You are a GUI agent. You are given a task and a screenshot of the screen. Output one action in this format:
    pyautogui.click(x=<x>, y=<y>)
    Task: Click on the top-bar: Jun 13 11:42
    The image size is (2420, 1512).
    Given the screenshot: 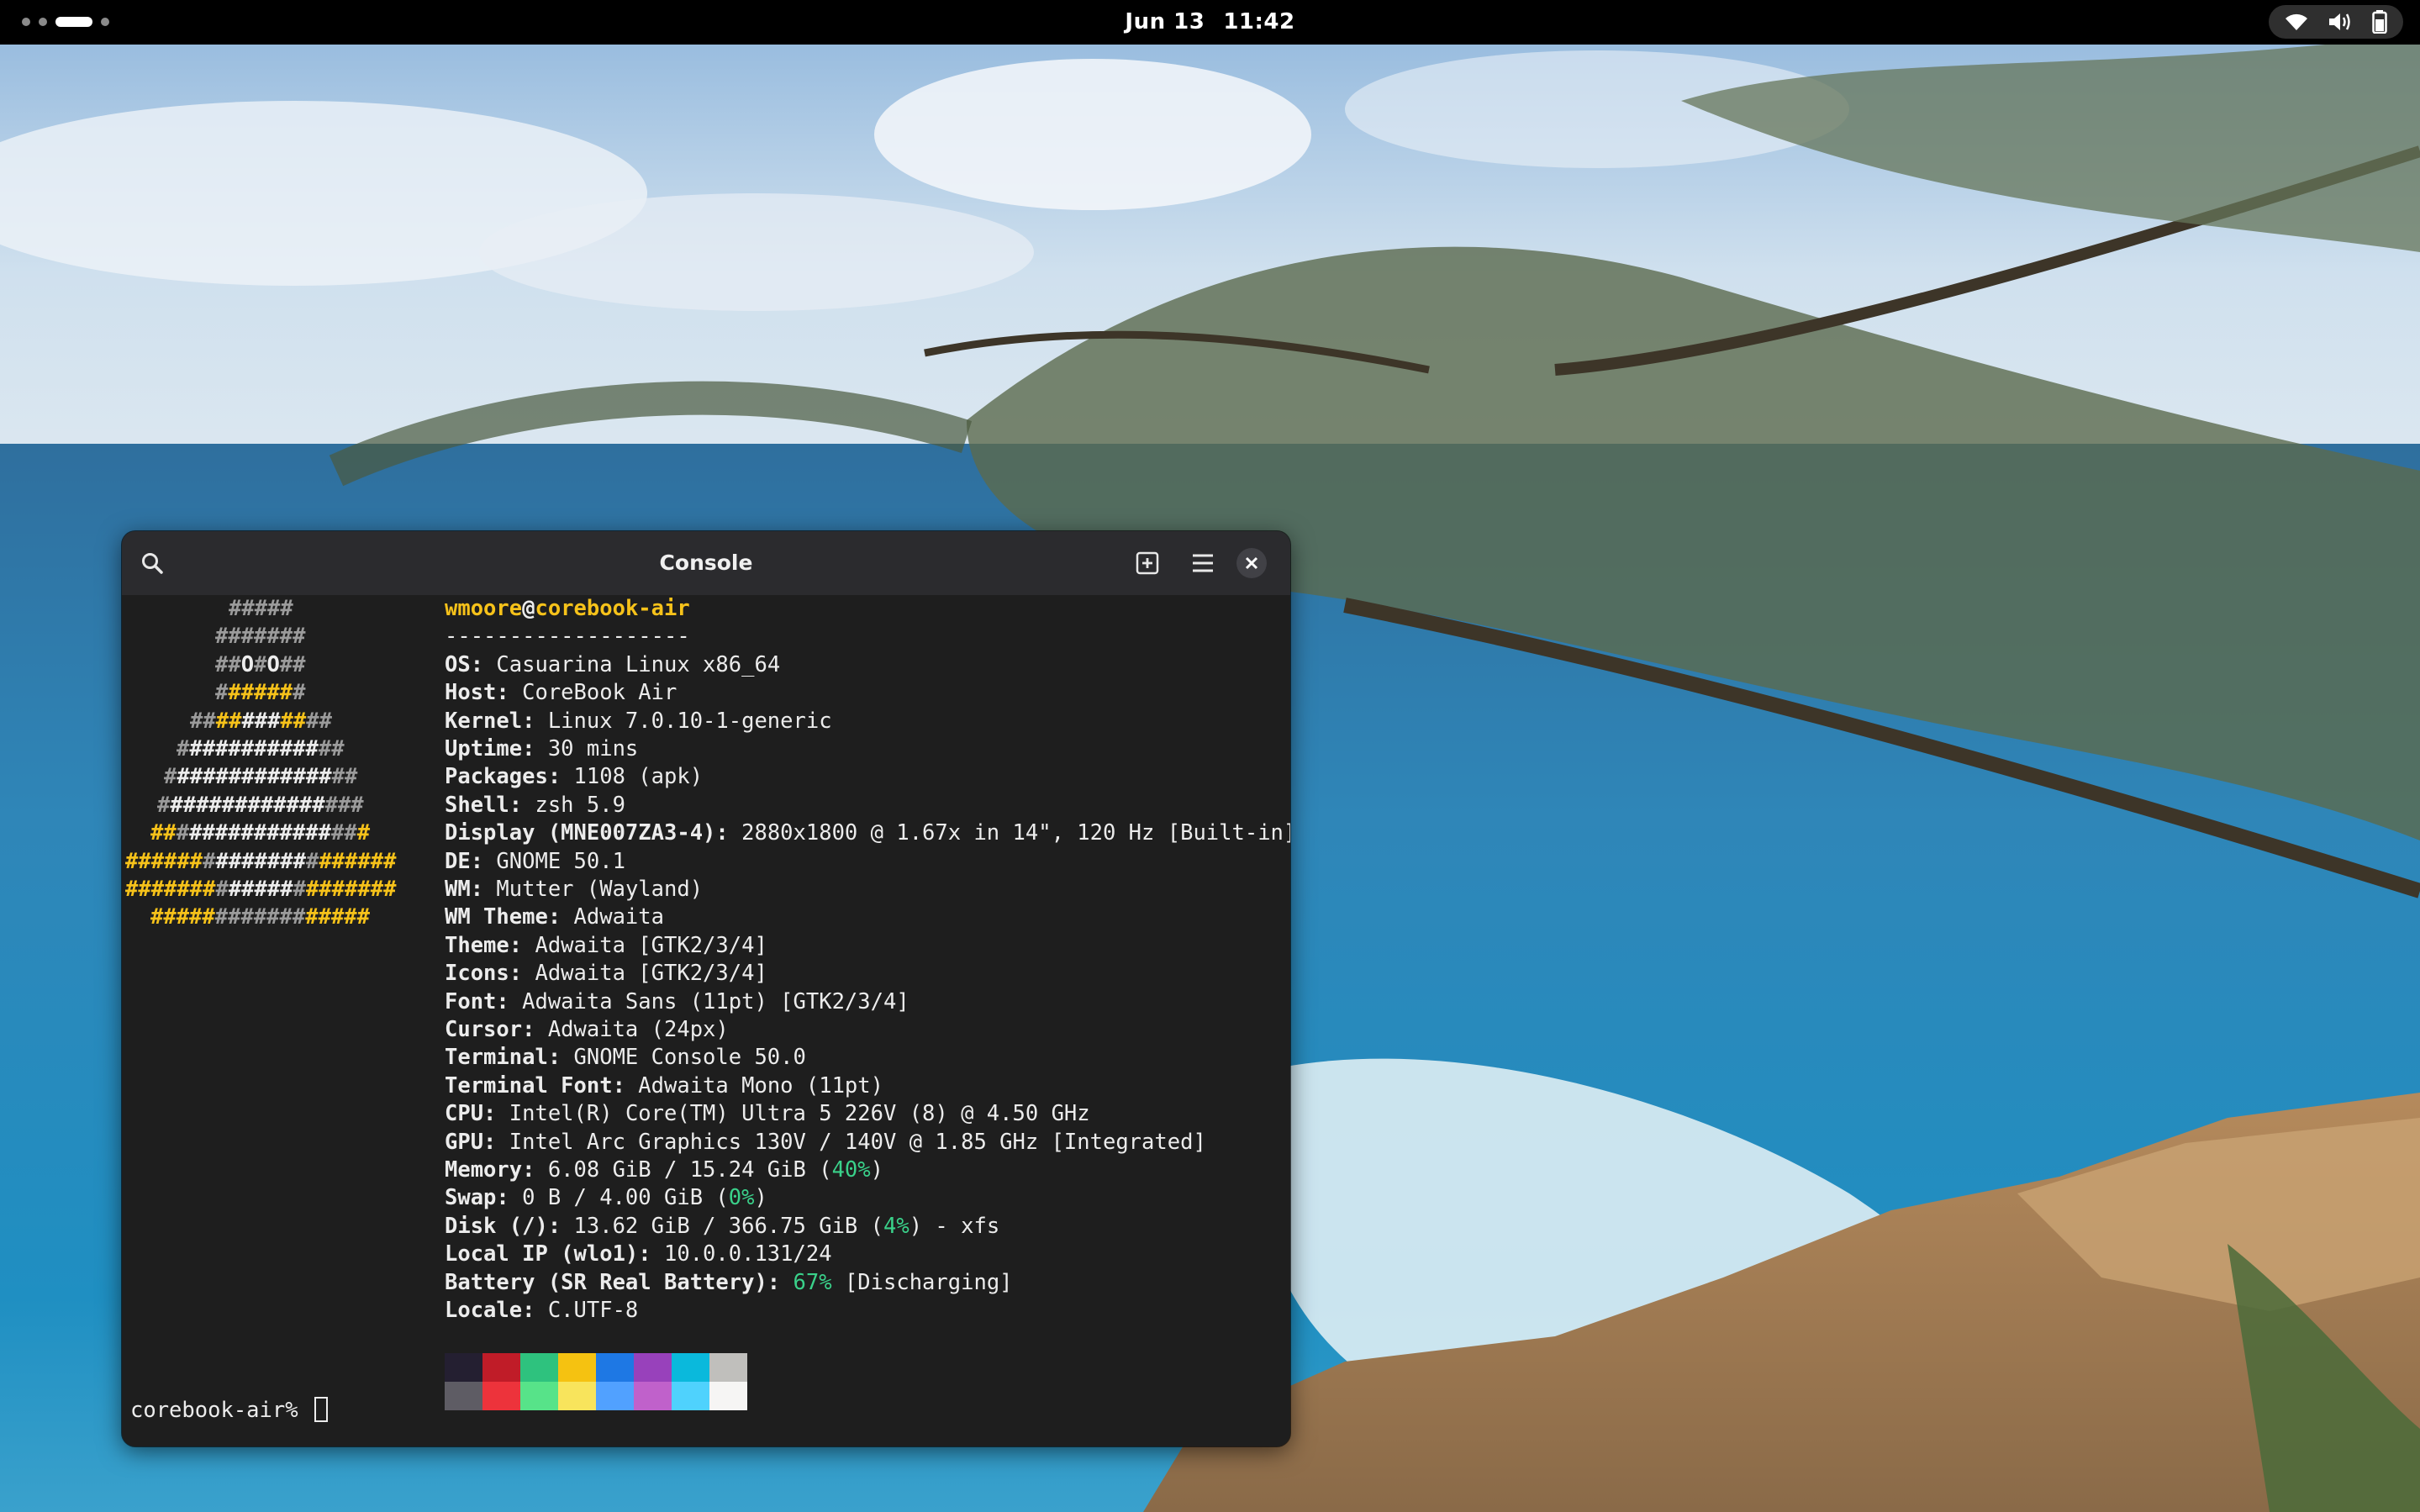 What is the action you would take?
    pyautogui.click(x=1210, y=23)
    